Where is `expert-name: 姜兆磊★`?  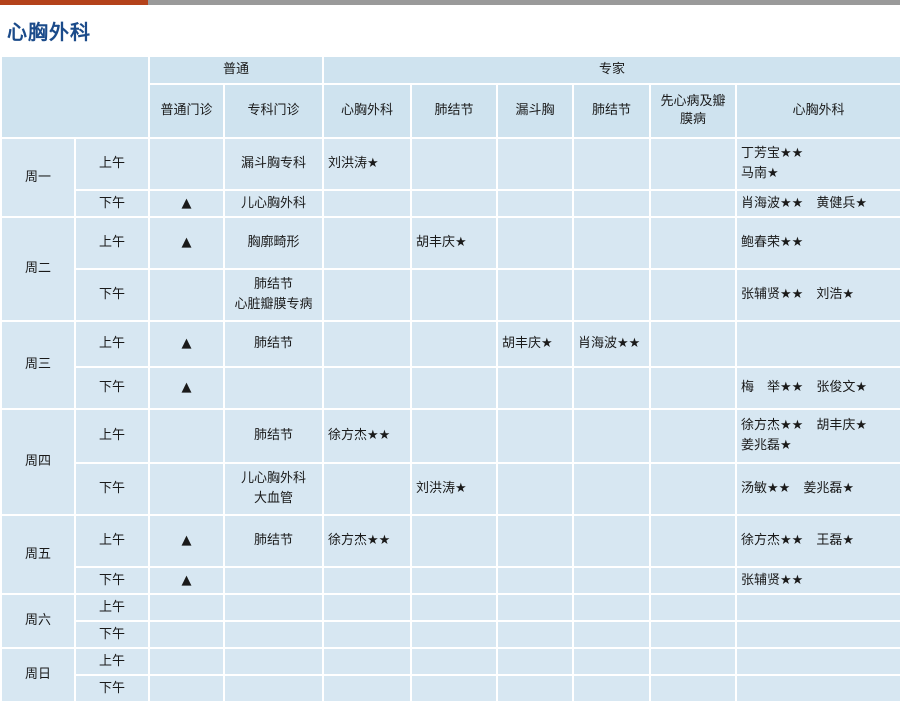 expert-name: 姜兆磊★ is located at coordinates (766, 445).